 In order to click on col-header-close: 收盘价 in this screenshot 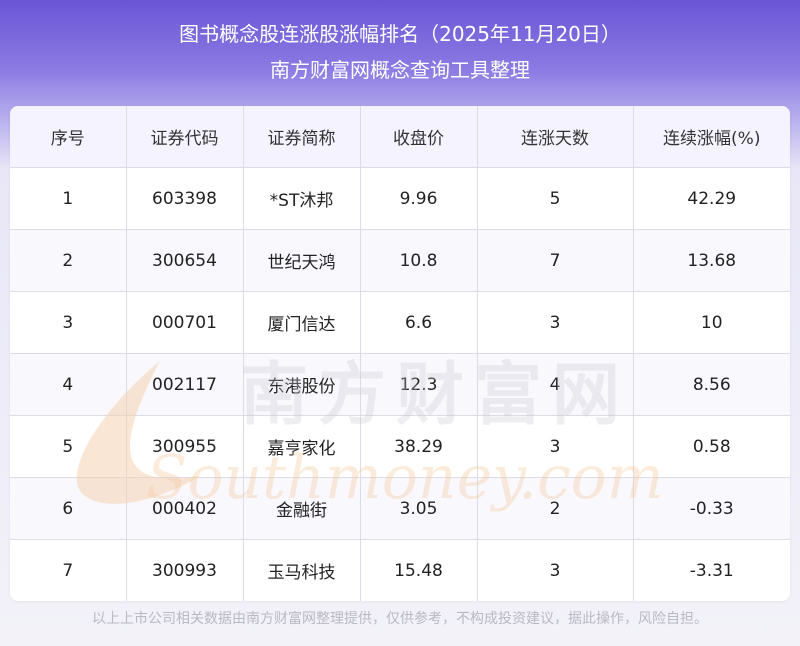, I will do `click(419, 137)`.